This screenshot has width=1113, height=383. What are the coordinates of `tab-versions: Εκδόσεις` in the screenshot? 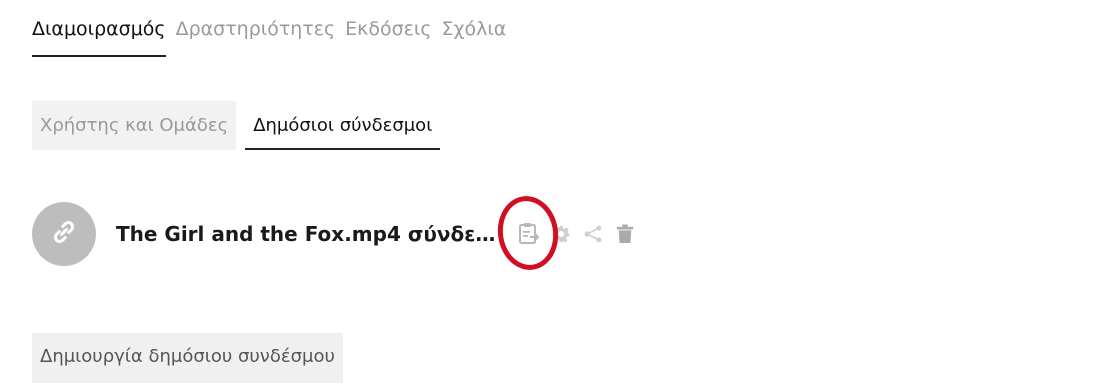 It's located at (388, 36).